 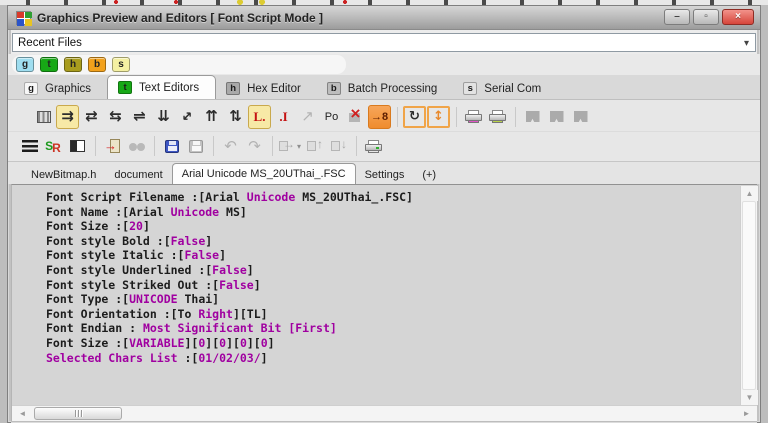 What do you see at coordinates (473, 117) in the screenshot?
I see `print-magenta-icon` at bounding box center [473, 117].